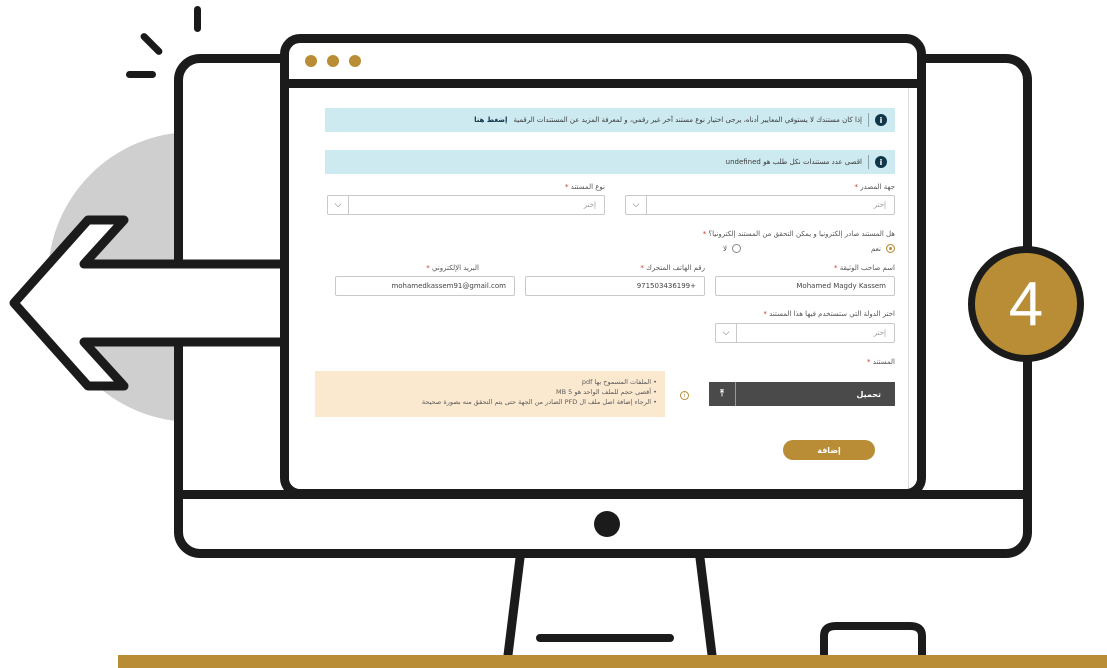 The image size is (1107, 668). Describe the element at coordinates (725, 248) in the screenshot. I see `radio-no-label: لا` at that location.